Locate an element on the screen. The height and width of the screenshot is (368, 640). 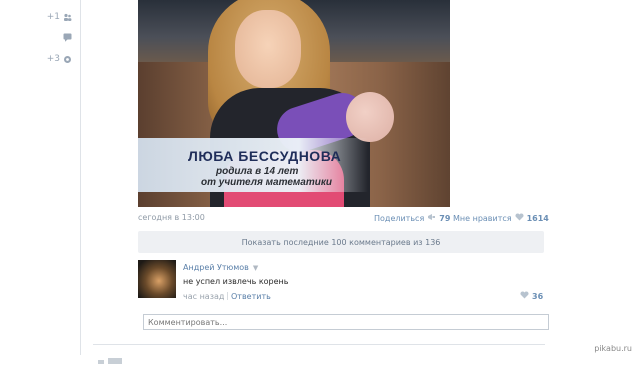
gear-icon is located at coordinates (67, 59).